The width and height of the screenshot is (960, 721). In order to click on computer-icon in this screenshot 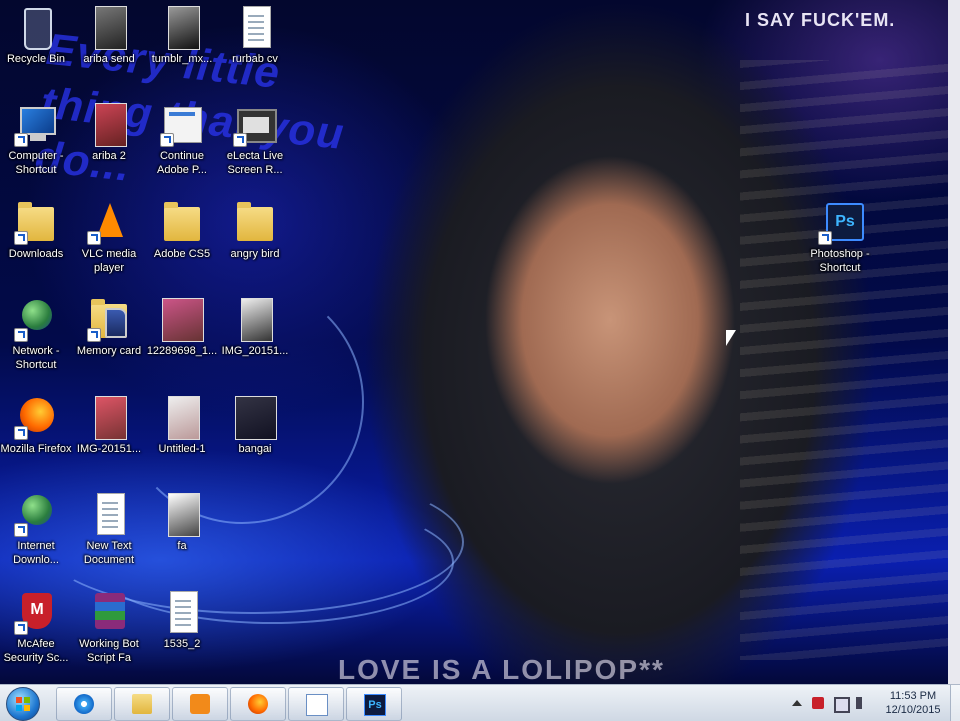, I will do `click(38, 124)`.